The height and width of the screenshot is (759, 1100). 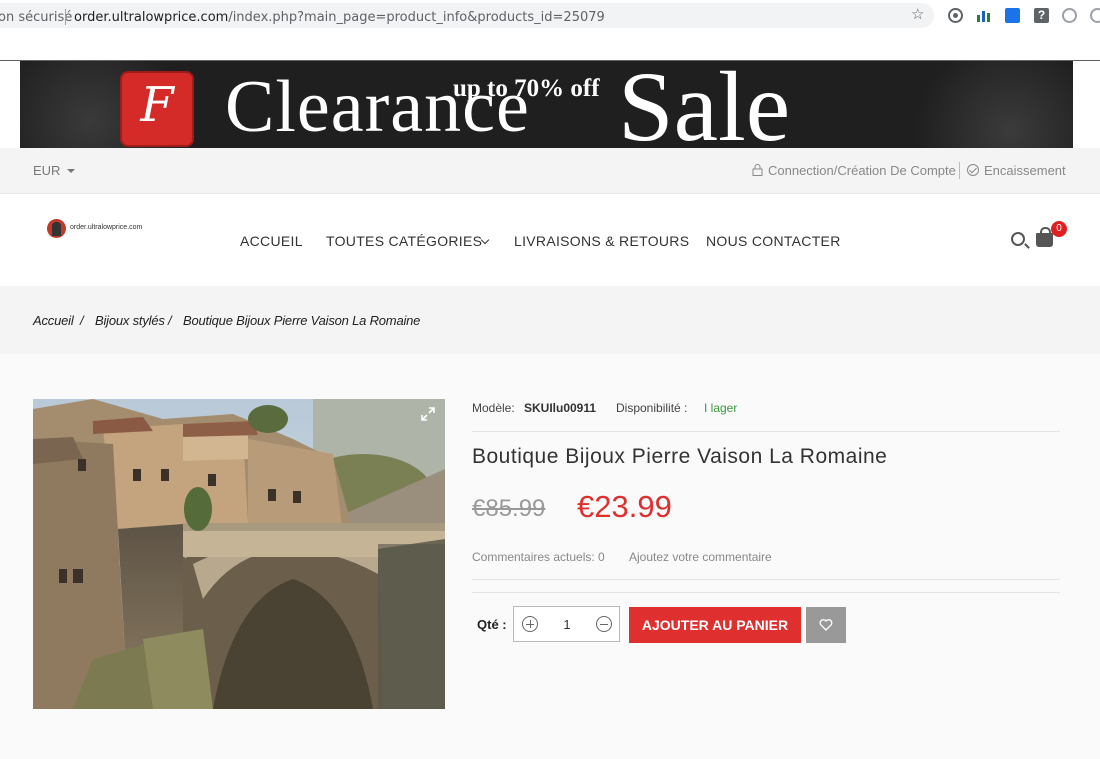 I want to click on breadcrumb-category: Bijoux stylés, so click(x=130, y=320).